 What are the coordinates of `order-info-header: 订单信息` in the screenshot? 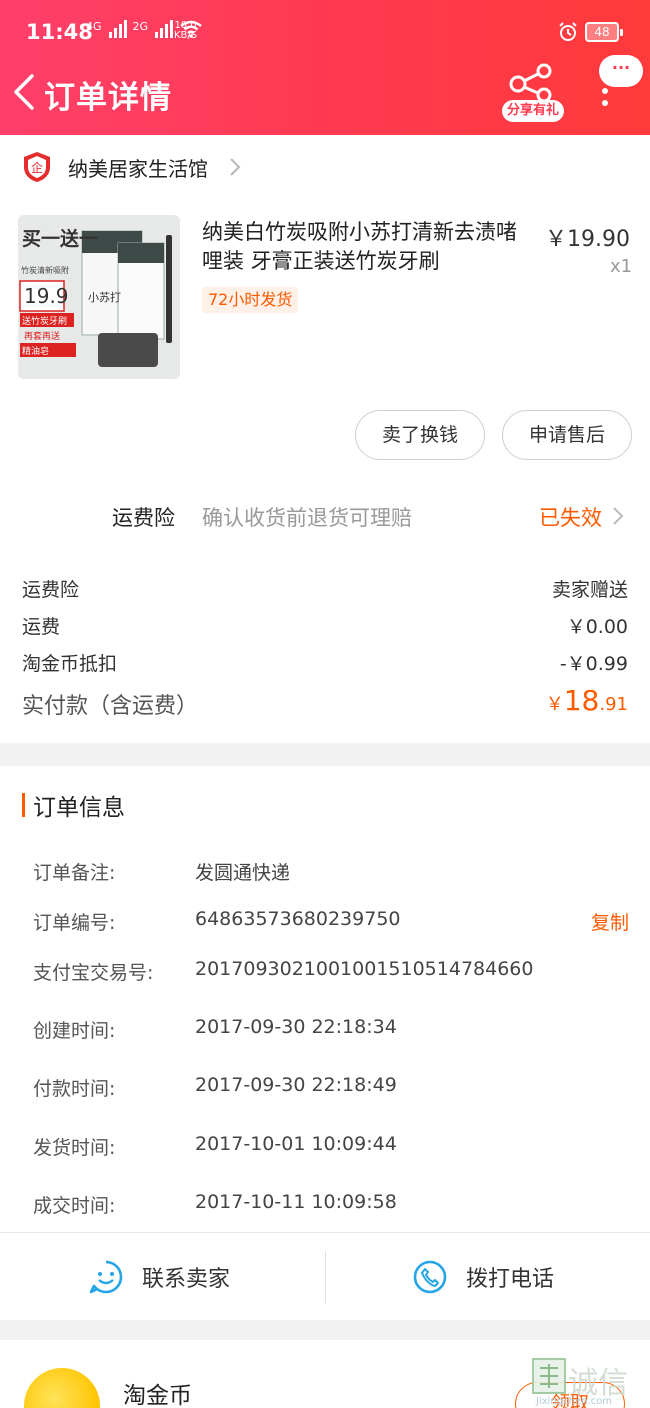 It's located at (73, 805).